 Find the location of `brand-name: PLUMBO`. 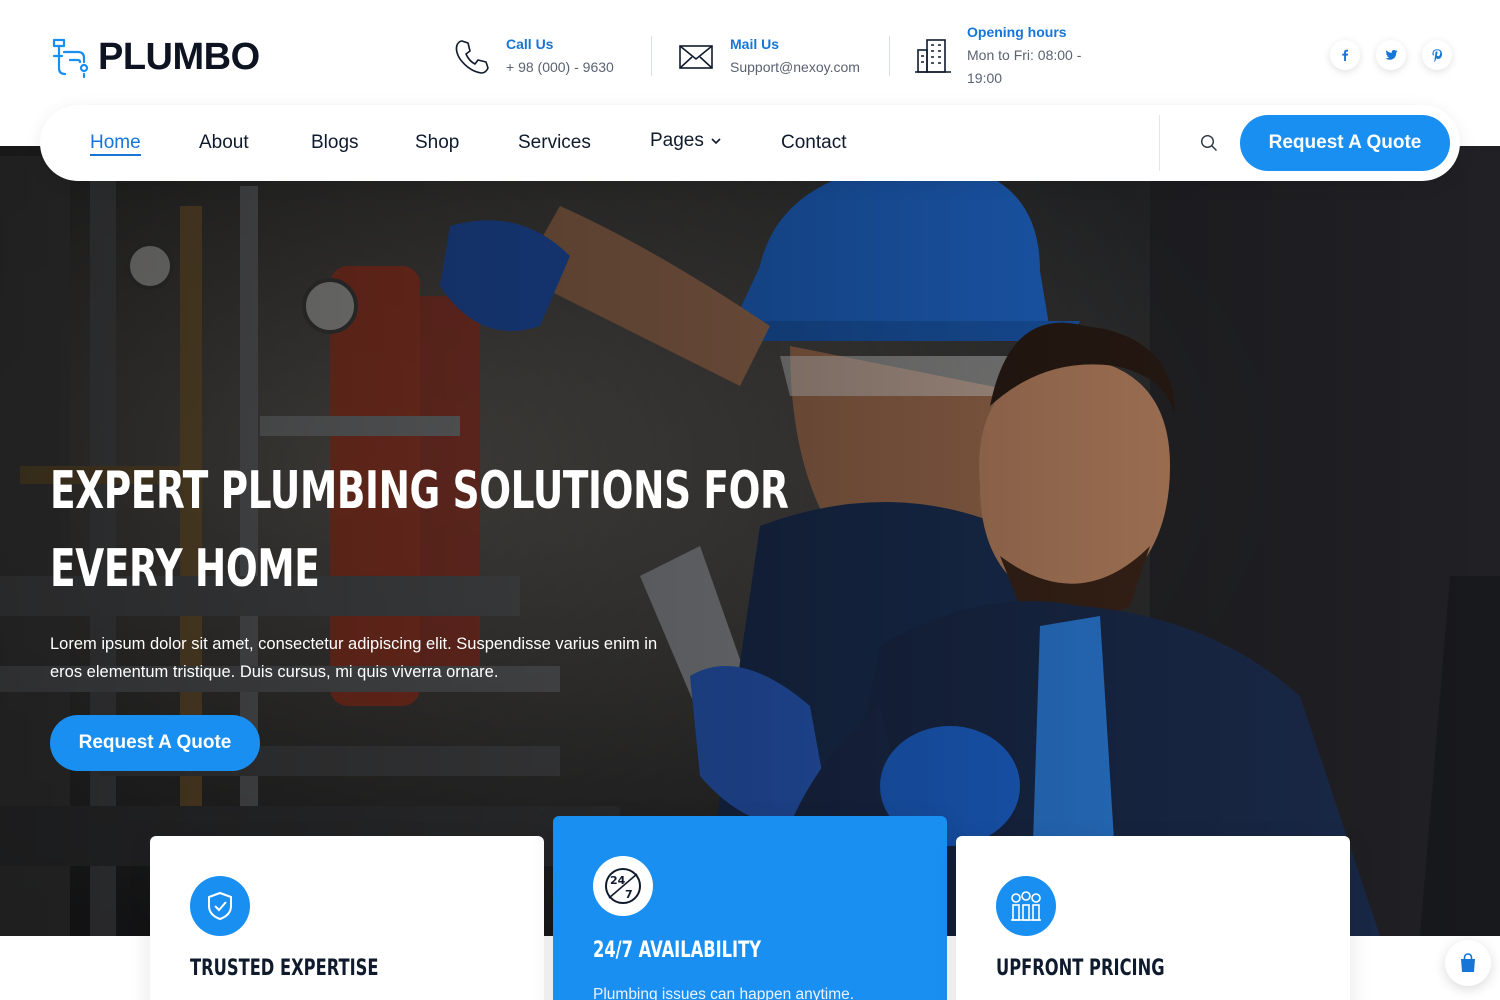

brand-name: PLUMBO is located at coordinates (179, 56).